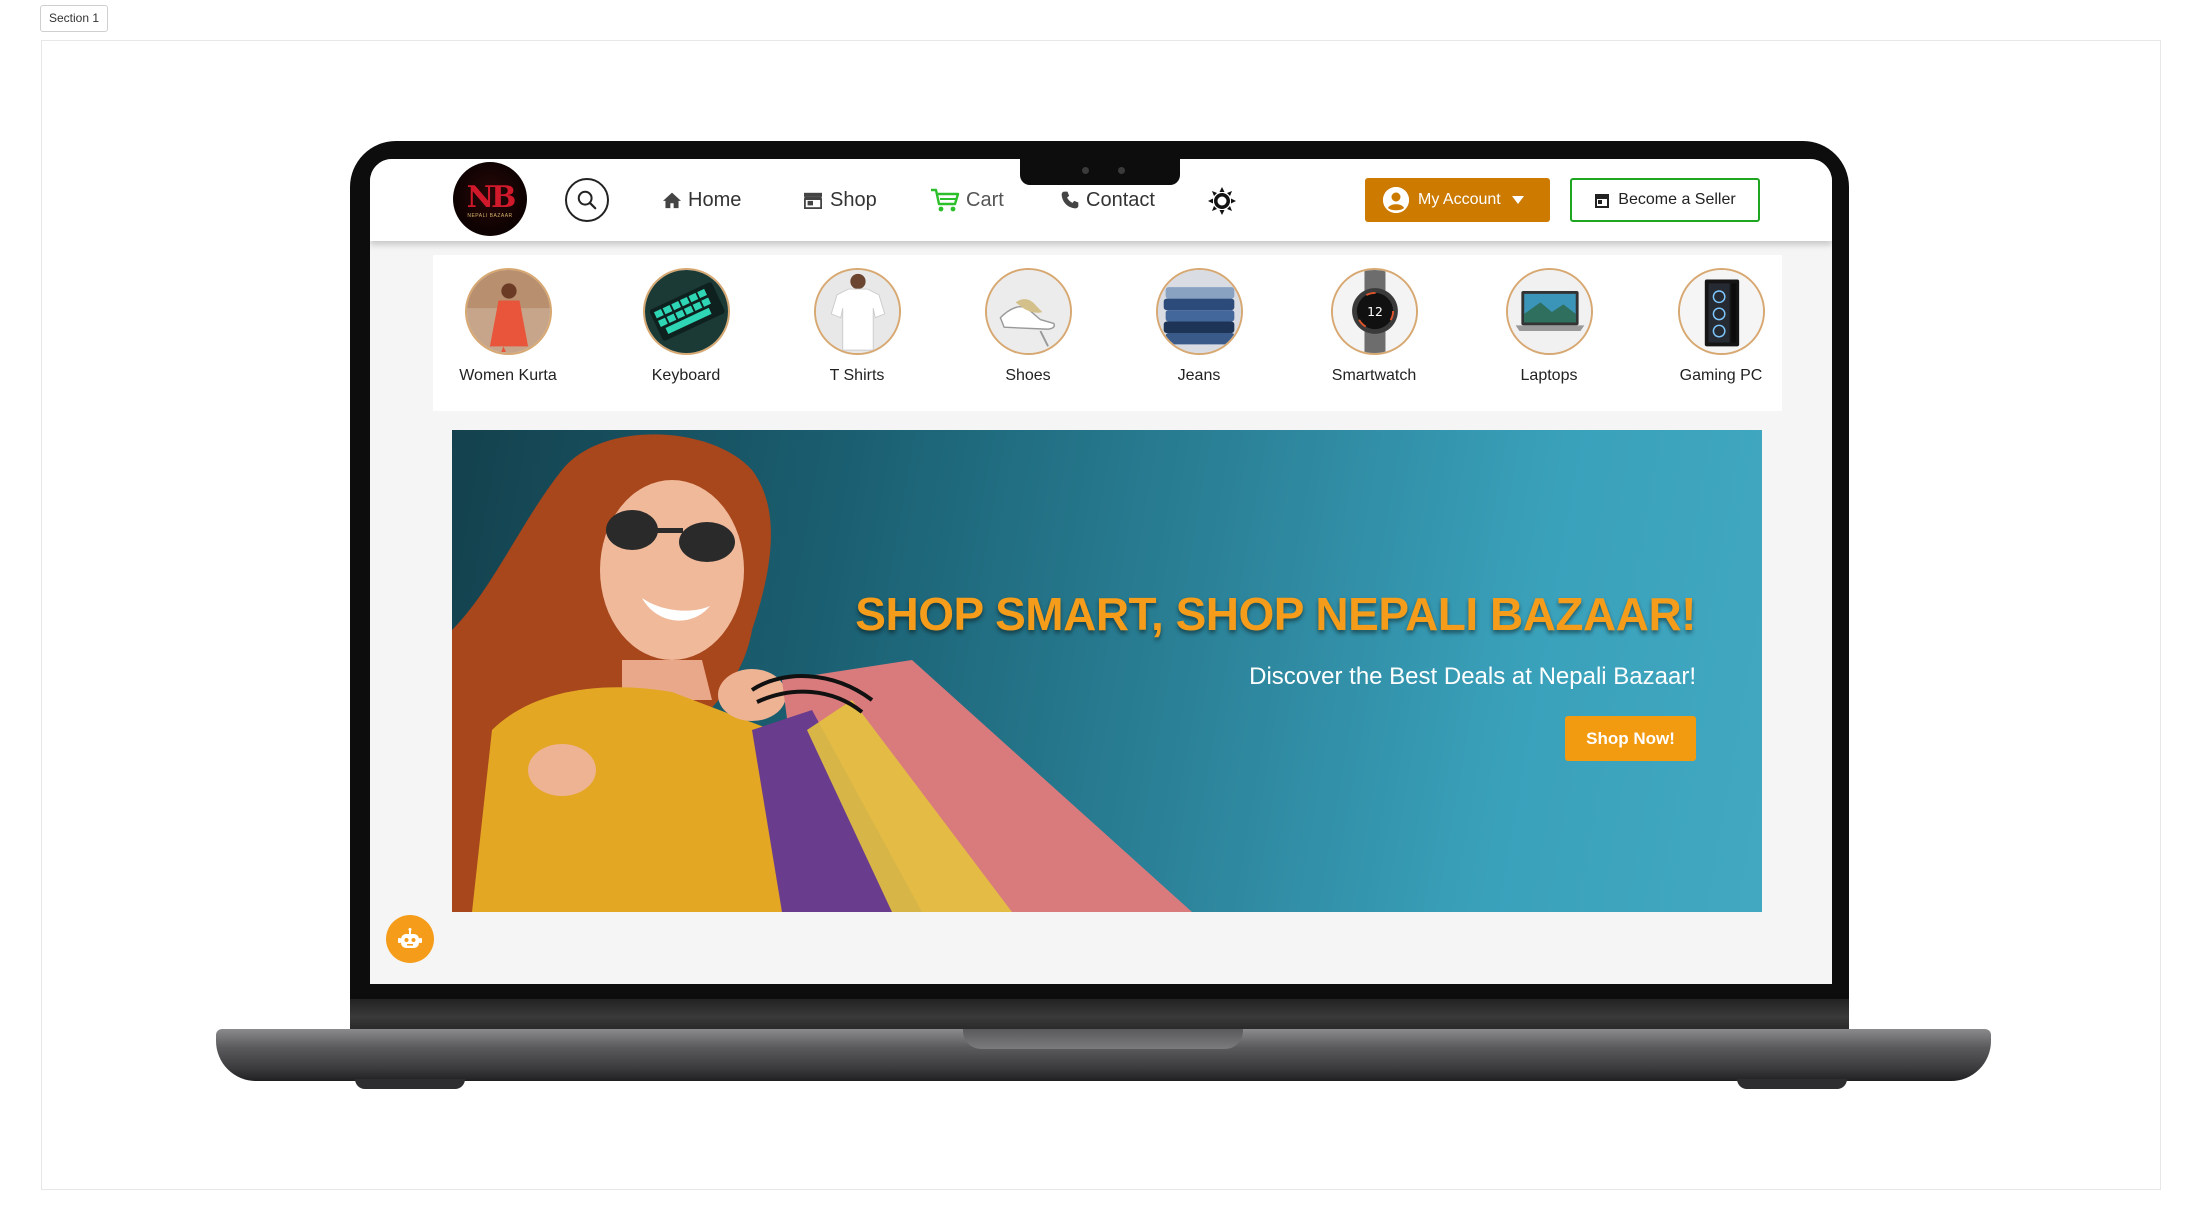 The height and width of the screenshot is (1226, 2200). Describe the element at coordinates (1549, 375) in the screenshot. I see `category-label: Laptops` at that location.